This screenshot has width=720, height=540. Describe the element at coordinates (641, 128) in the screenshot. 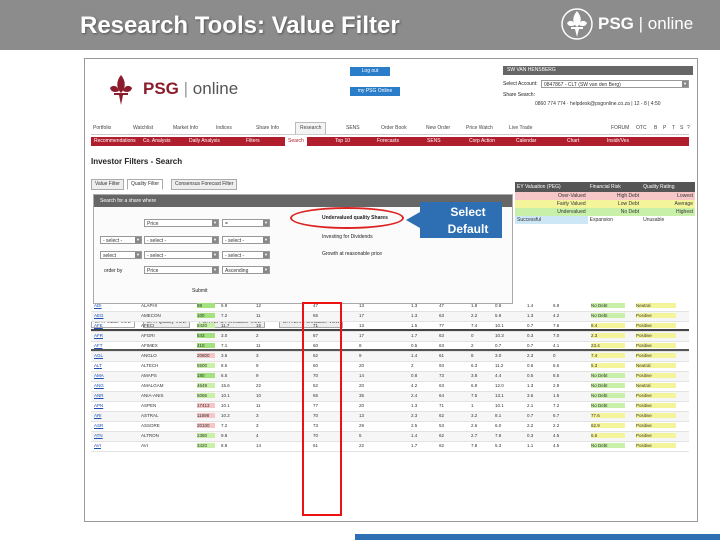

I see `nav-otc: OTC` at that location.